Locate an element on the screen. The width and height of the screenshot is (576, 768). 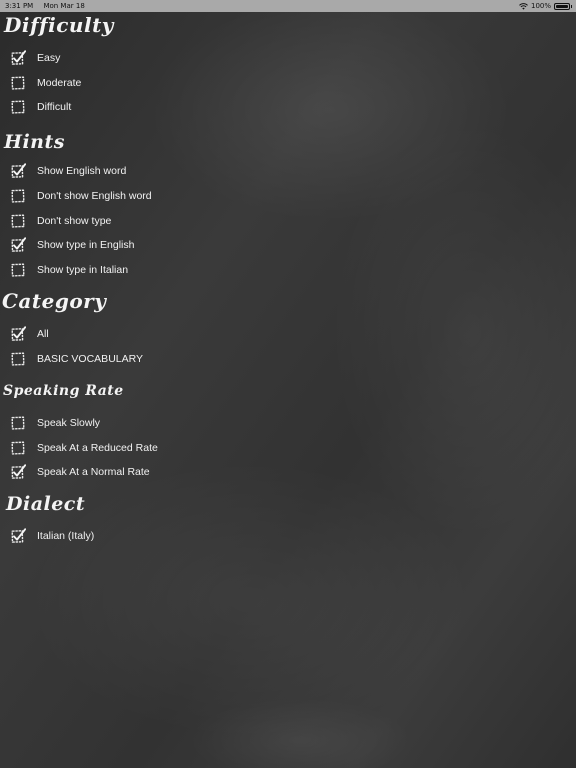
option-basic-vocabulary: BASIC VOCABULARY is located at coordinates (76, 359).